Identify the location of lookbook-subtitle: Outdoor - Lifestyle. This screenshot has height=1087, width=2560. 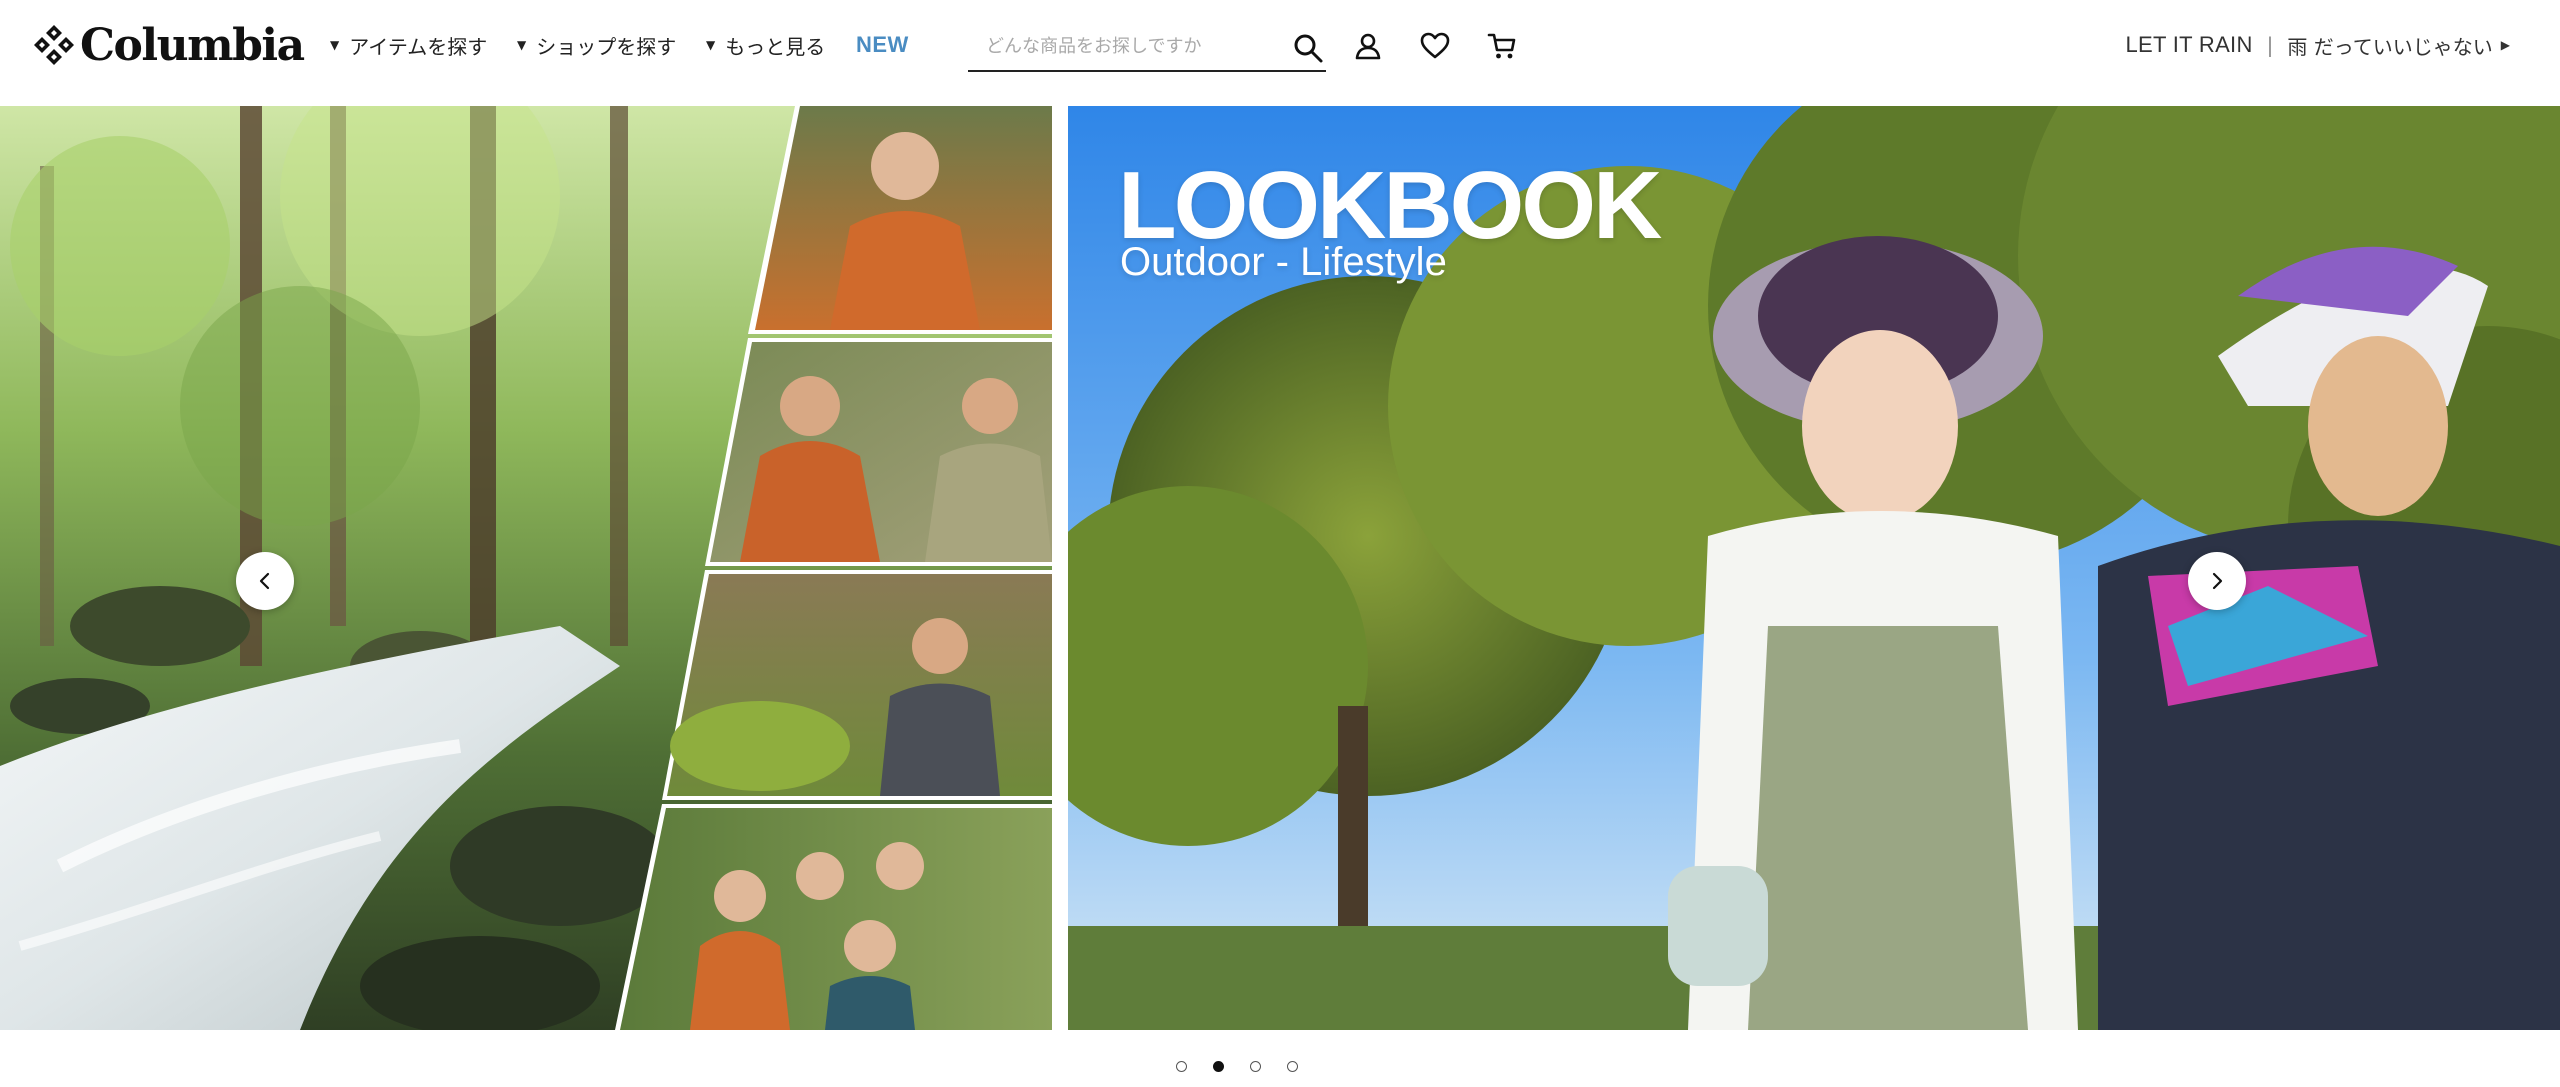
(1283, 262).